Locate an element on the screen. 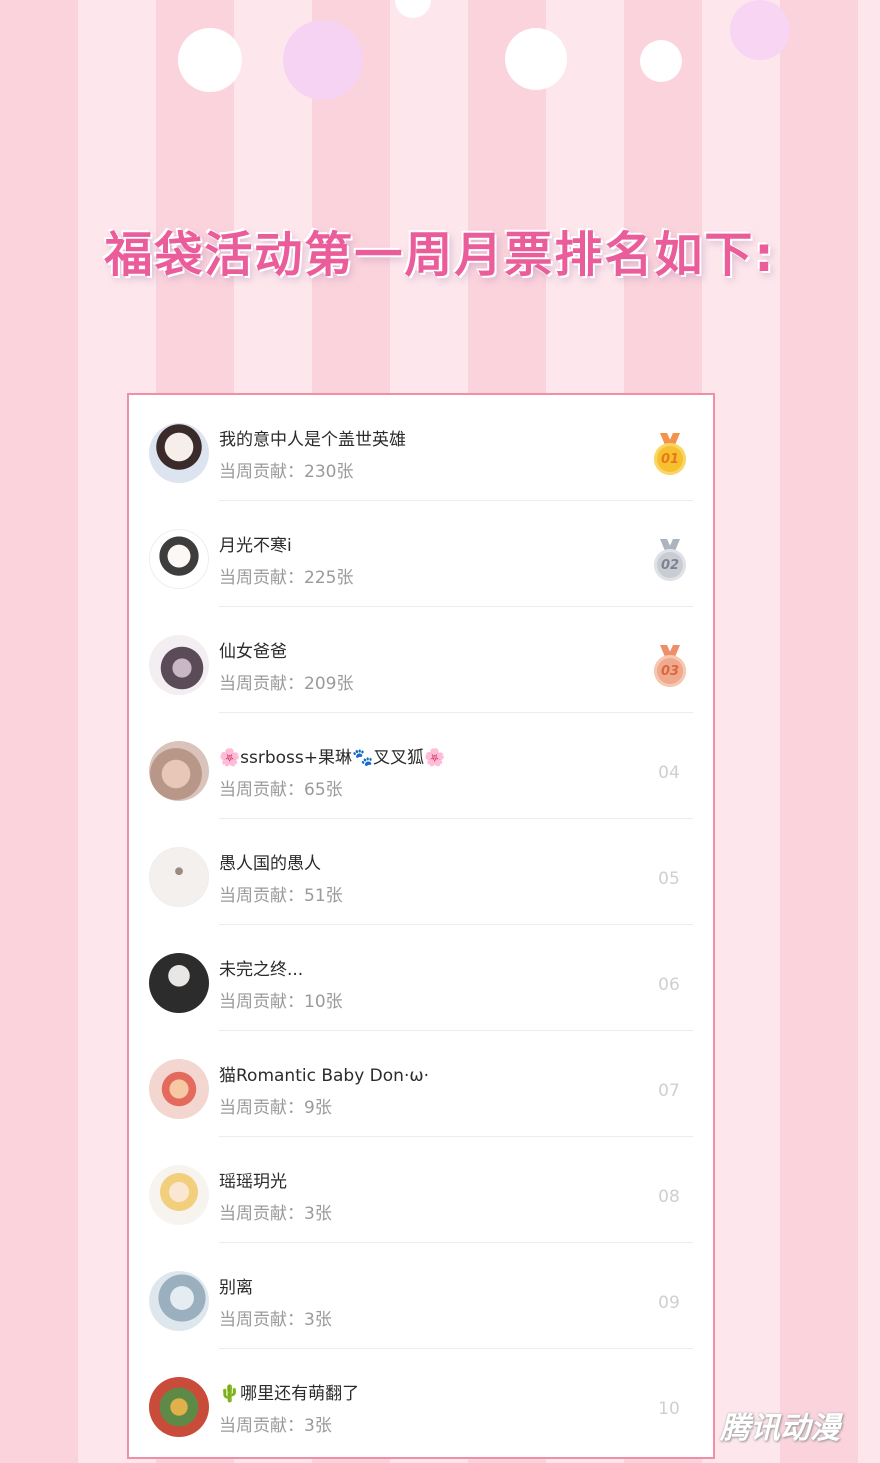 The width and height of the screenshot is (880, 1463). contribution-count: 当周贡献：230张 is located at coordinates (286, 472).